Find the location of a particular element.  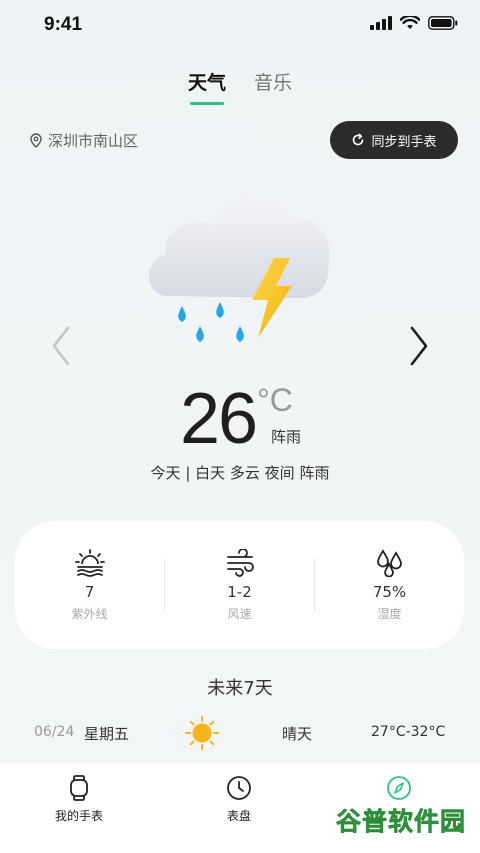

nav-watch-face: 表盘 is located at coordinates (239, 799).